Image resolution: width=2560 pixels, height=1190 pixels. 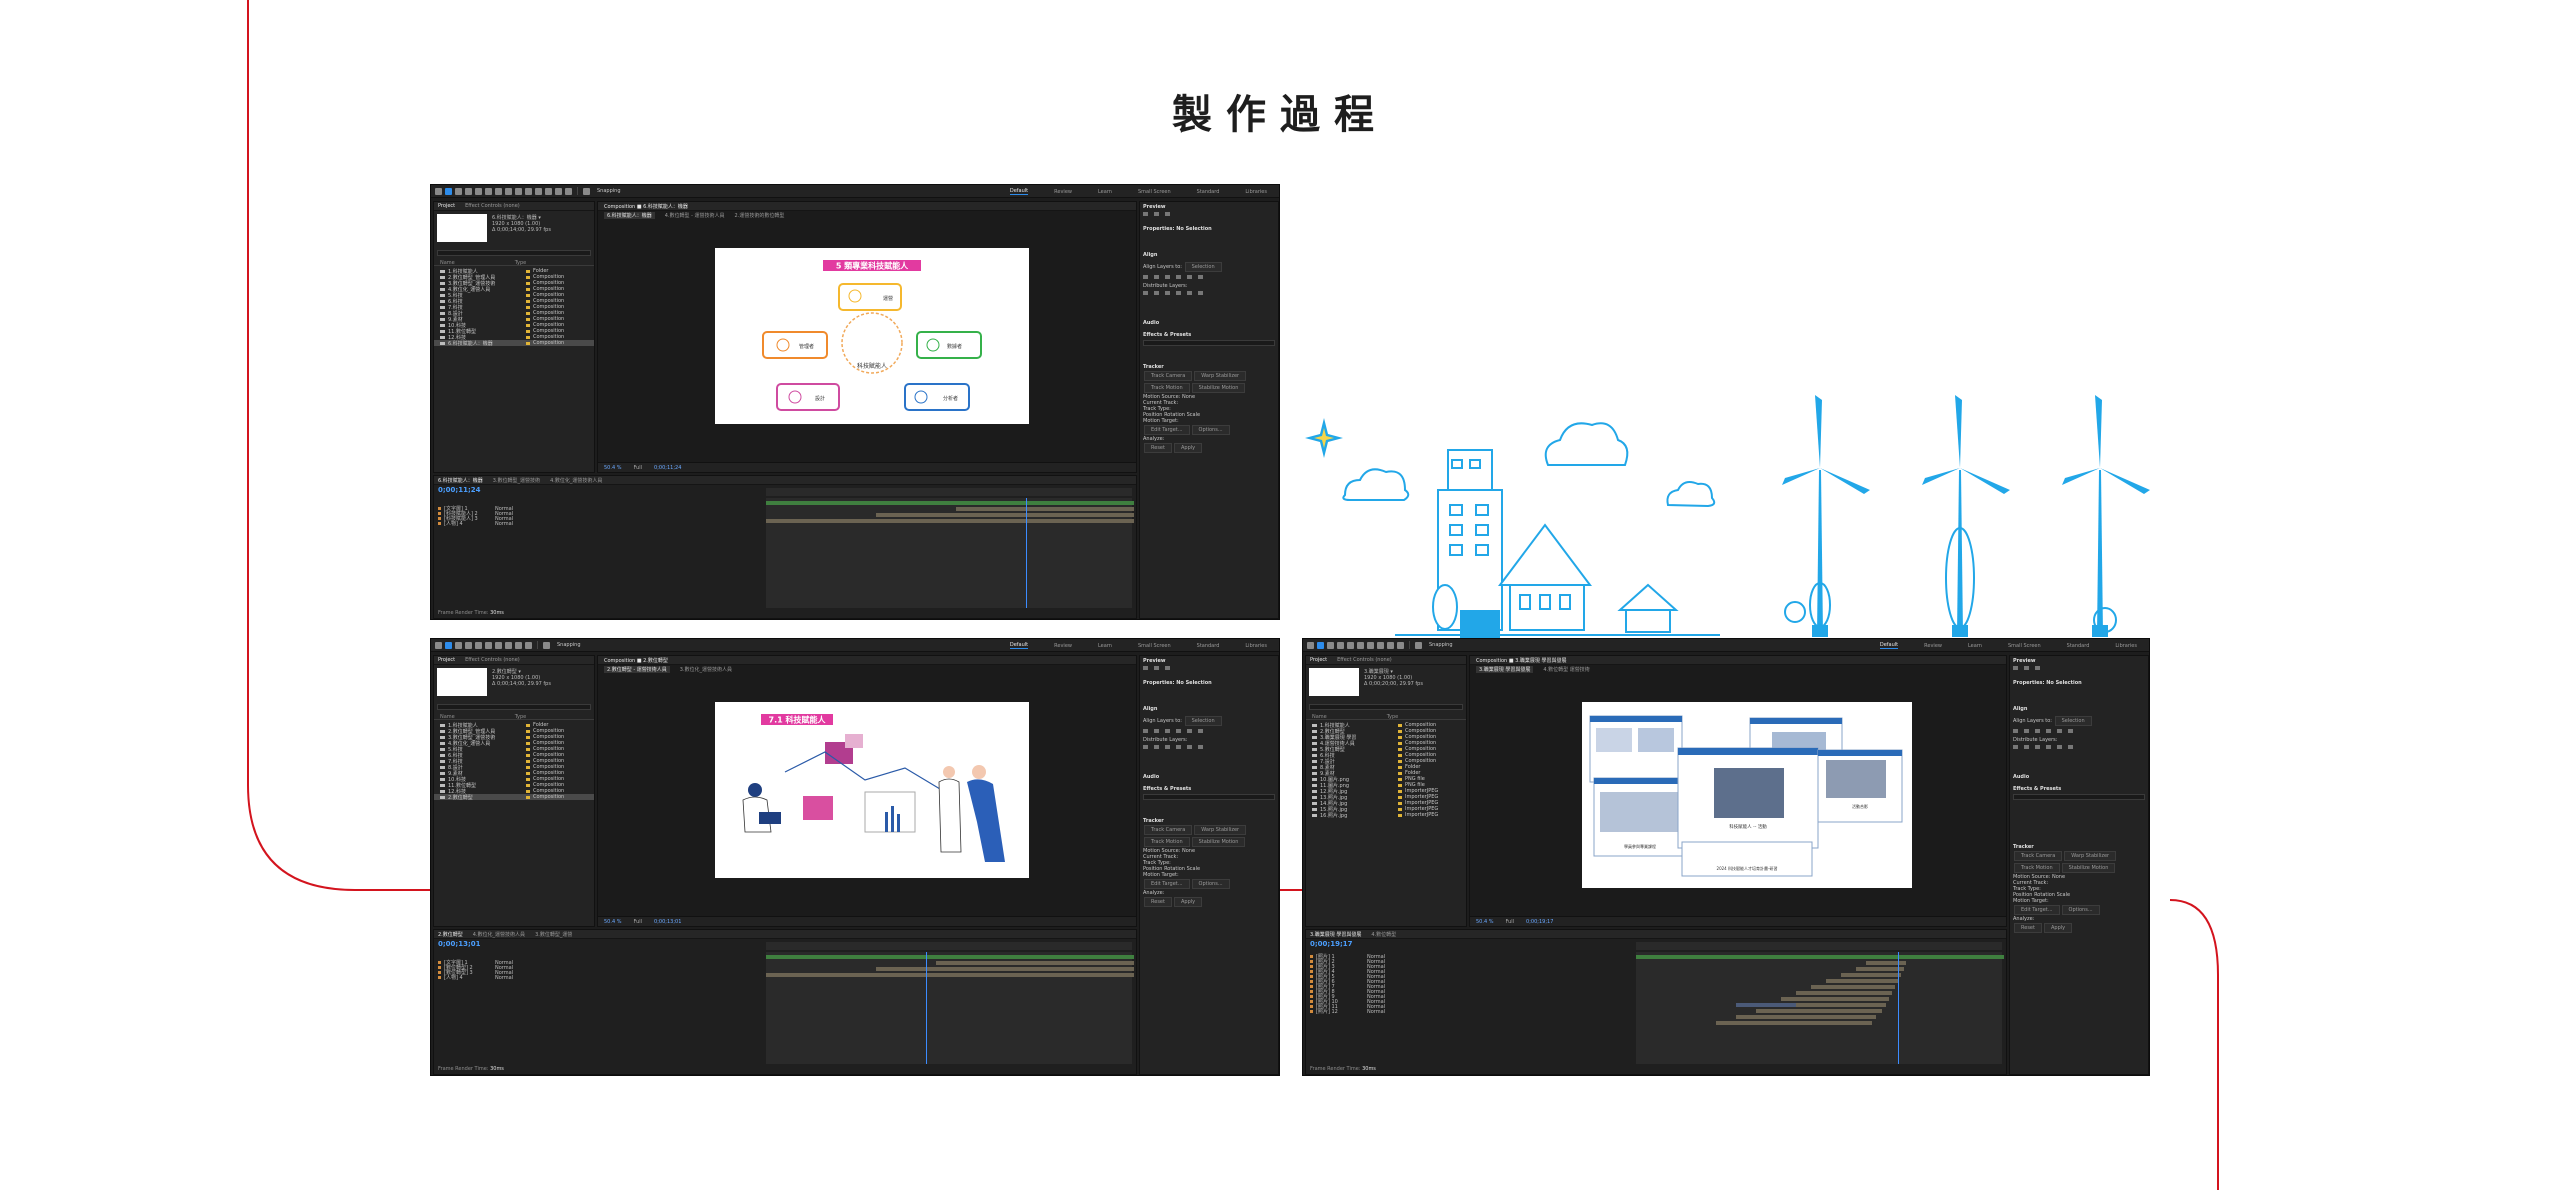 I want to click on stamp-tool-icon, so click(x=548, y=191).